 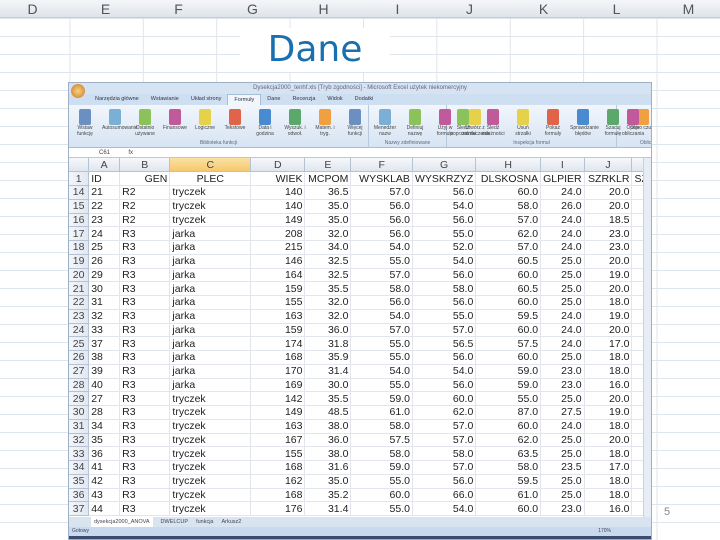 What do you see at coordinates (508, 495) in the screenshot?
I see `table-cell: 61.0` at bounding box center [508, 495].